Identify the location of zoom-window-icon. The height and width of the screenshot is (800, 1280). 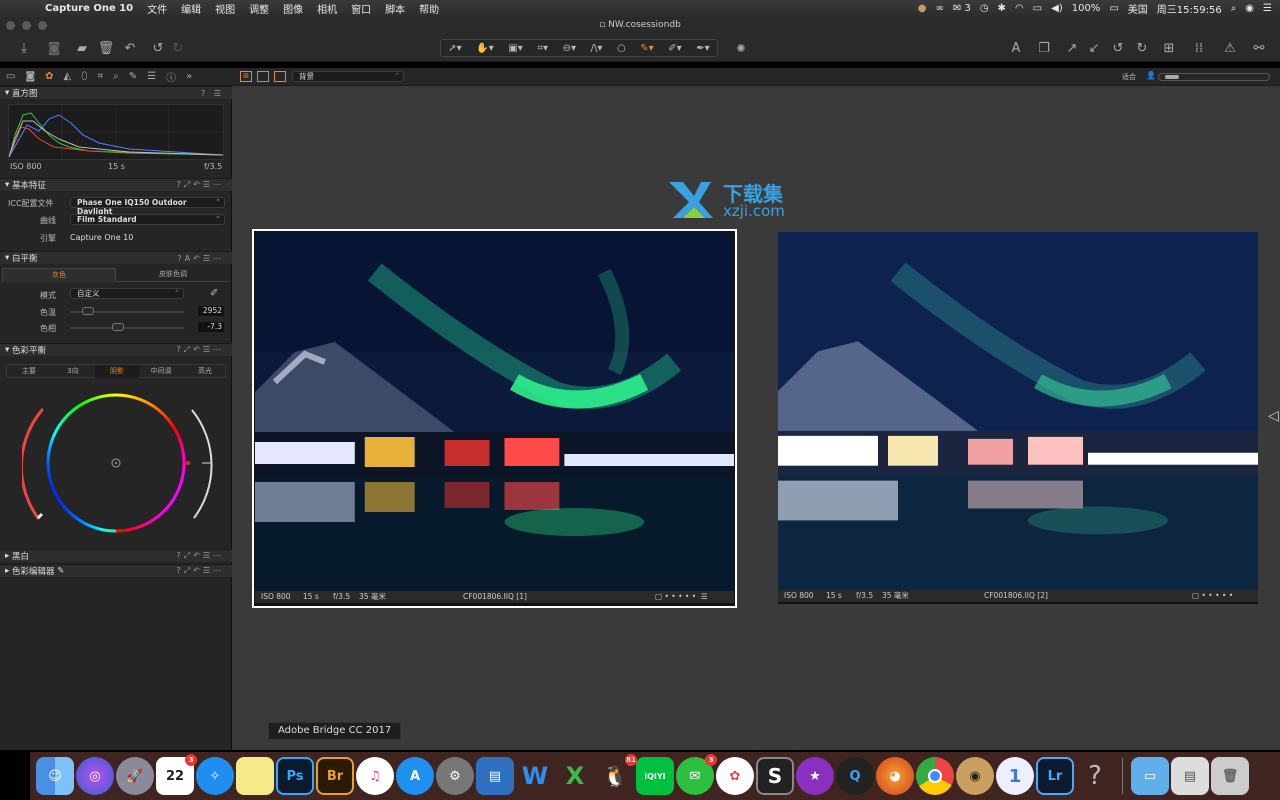
(42, 25).